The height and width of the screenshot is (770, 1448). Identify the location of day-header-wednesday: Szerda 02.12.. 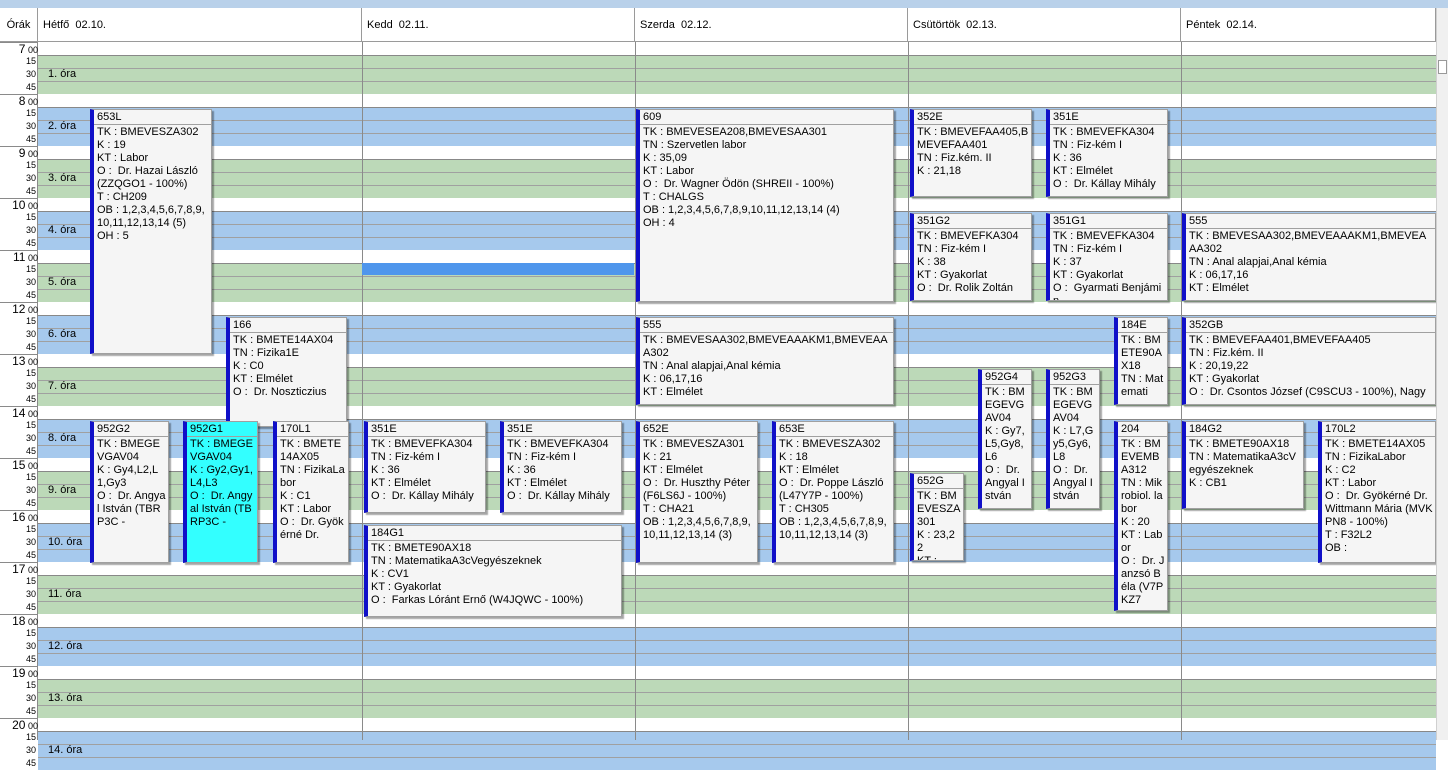
(771, 25).